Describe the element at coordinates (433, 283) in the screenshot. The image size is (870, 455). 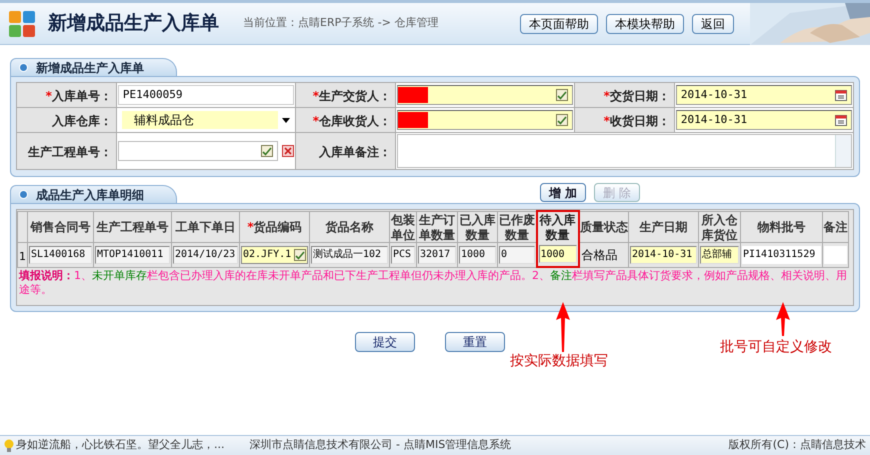
I see `instructions-text: 填报说明：1、未开单库存栏包含已办理入库的在库未开单产品和已下生产工程单但仍未办理入库的产品。2、备注栏填写产品具体订货要求，例如产品规格、相关说明、用途等。` at that location.